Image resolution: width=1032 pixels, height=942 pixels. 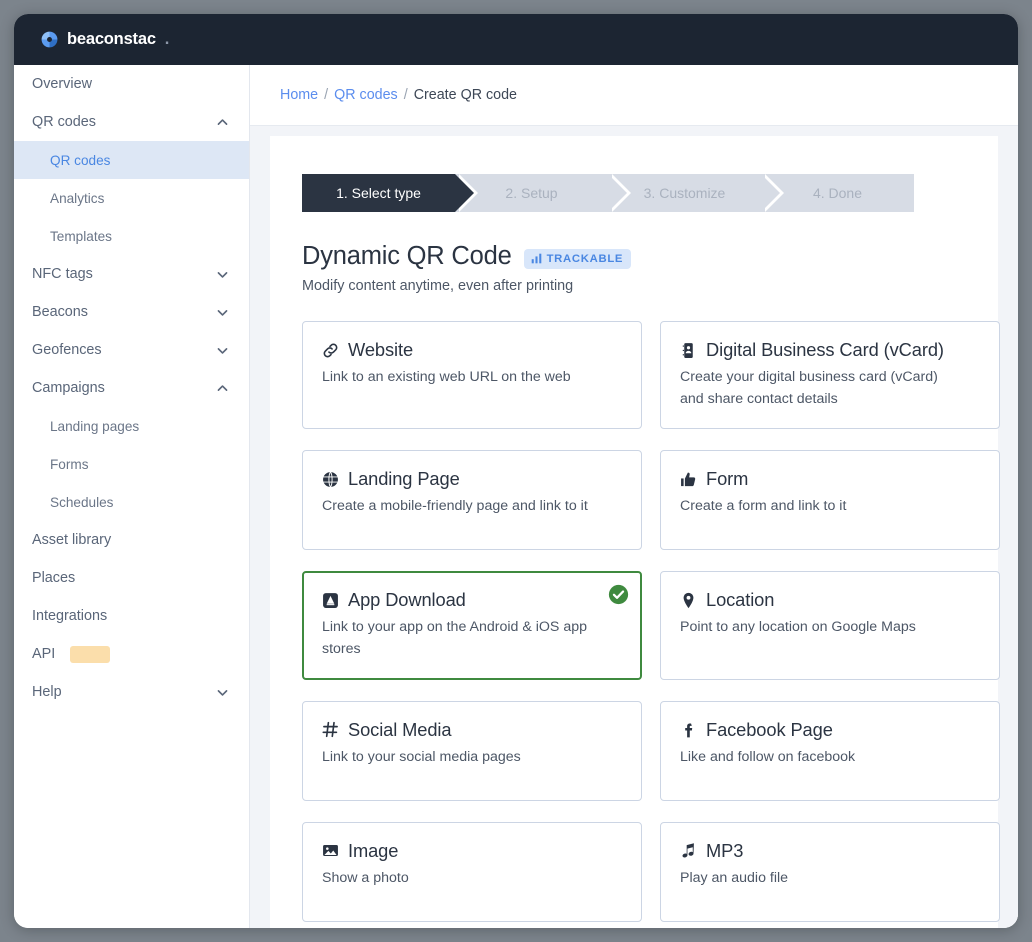 I want to click on qr-type-card-title: Landing Page, so click(x=404, y=479).